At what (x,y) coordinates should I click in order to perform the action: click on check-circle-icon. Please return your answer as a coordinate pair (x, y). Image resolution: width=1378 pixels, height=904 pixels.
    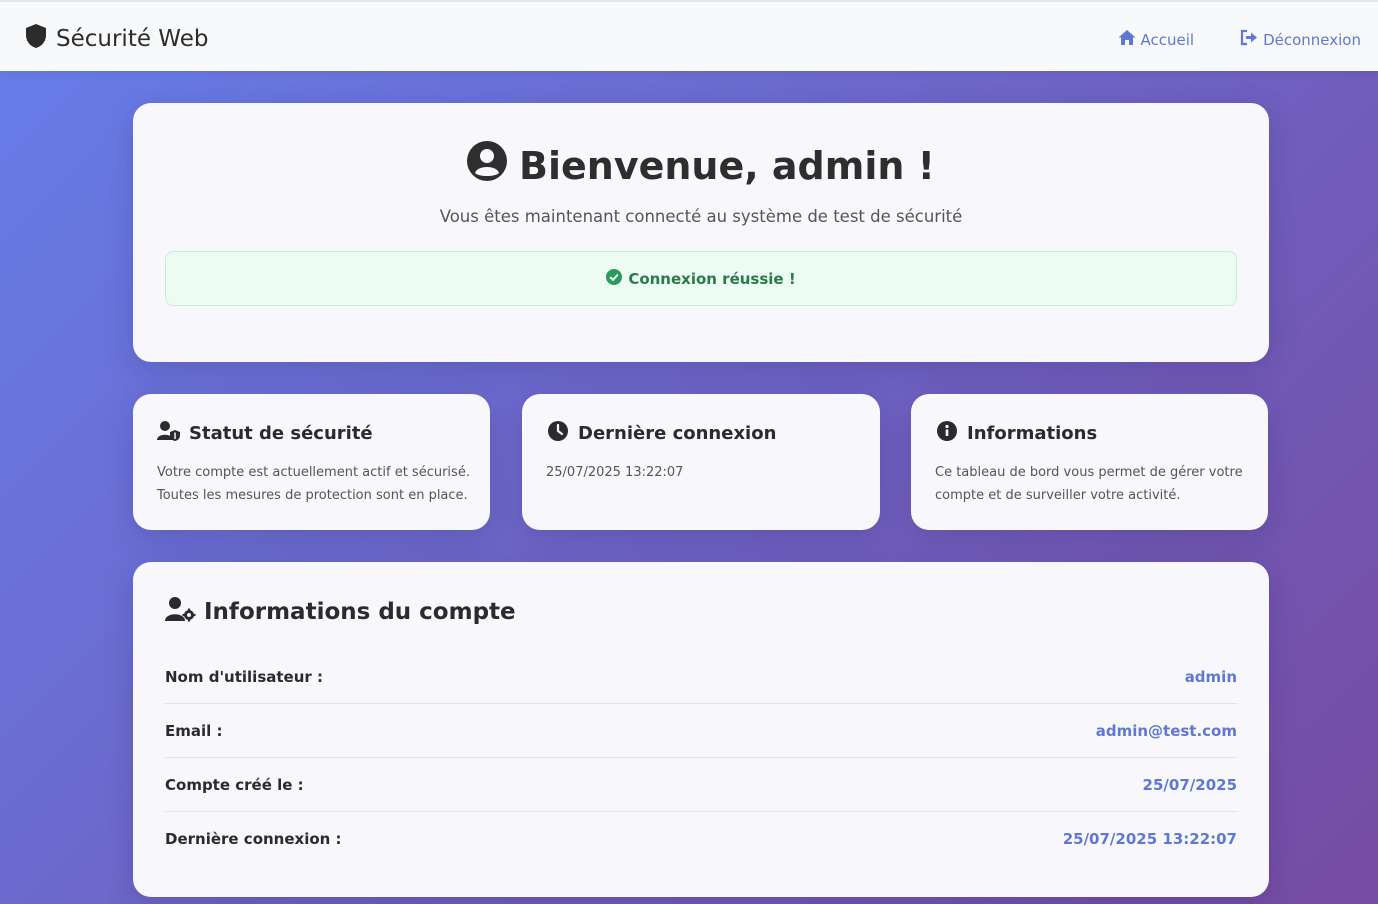
    Looking at the image, I should click on (614, 278).